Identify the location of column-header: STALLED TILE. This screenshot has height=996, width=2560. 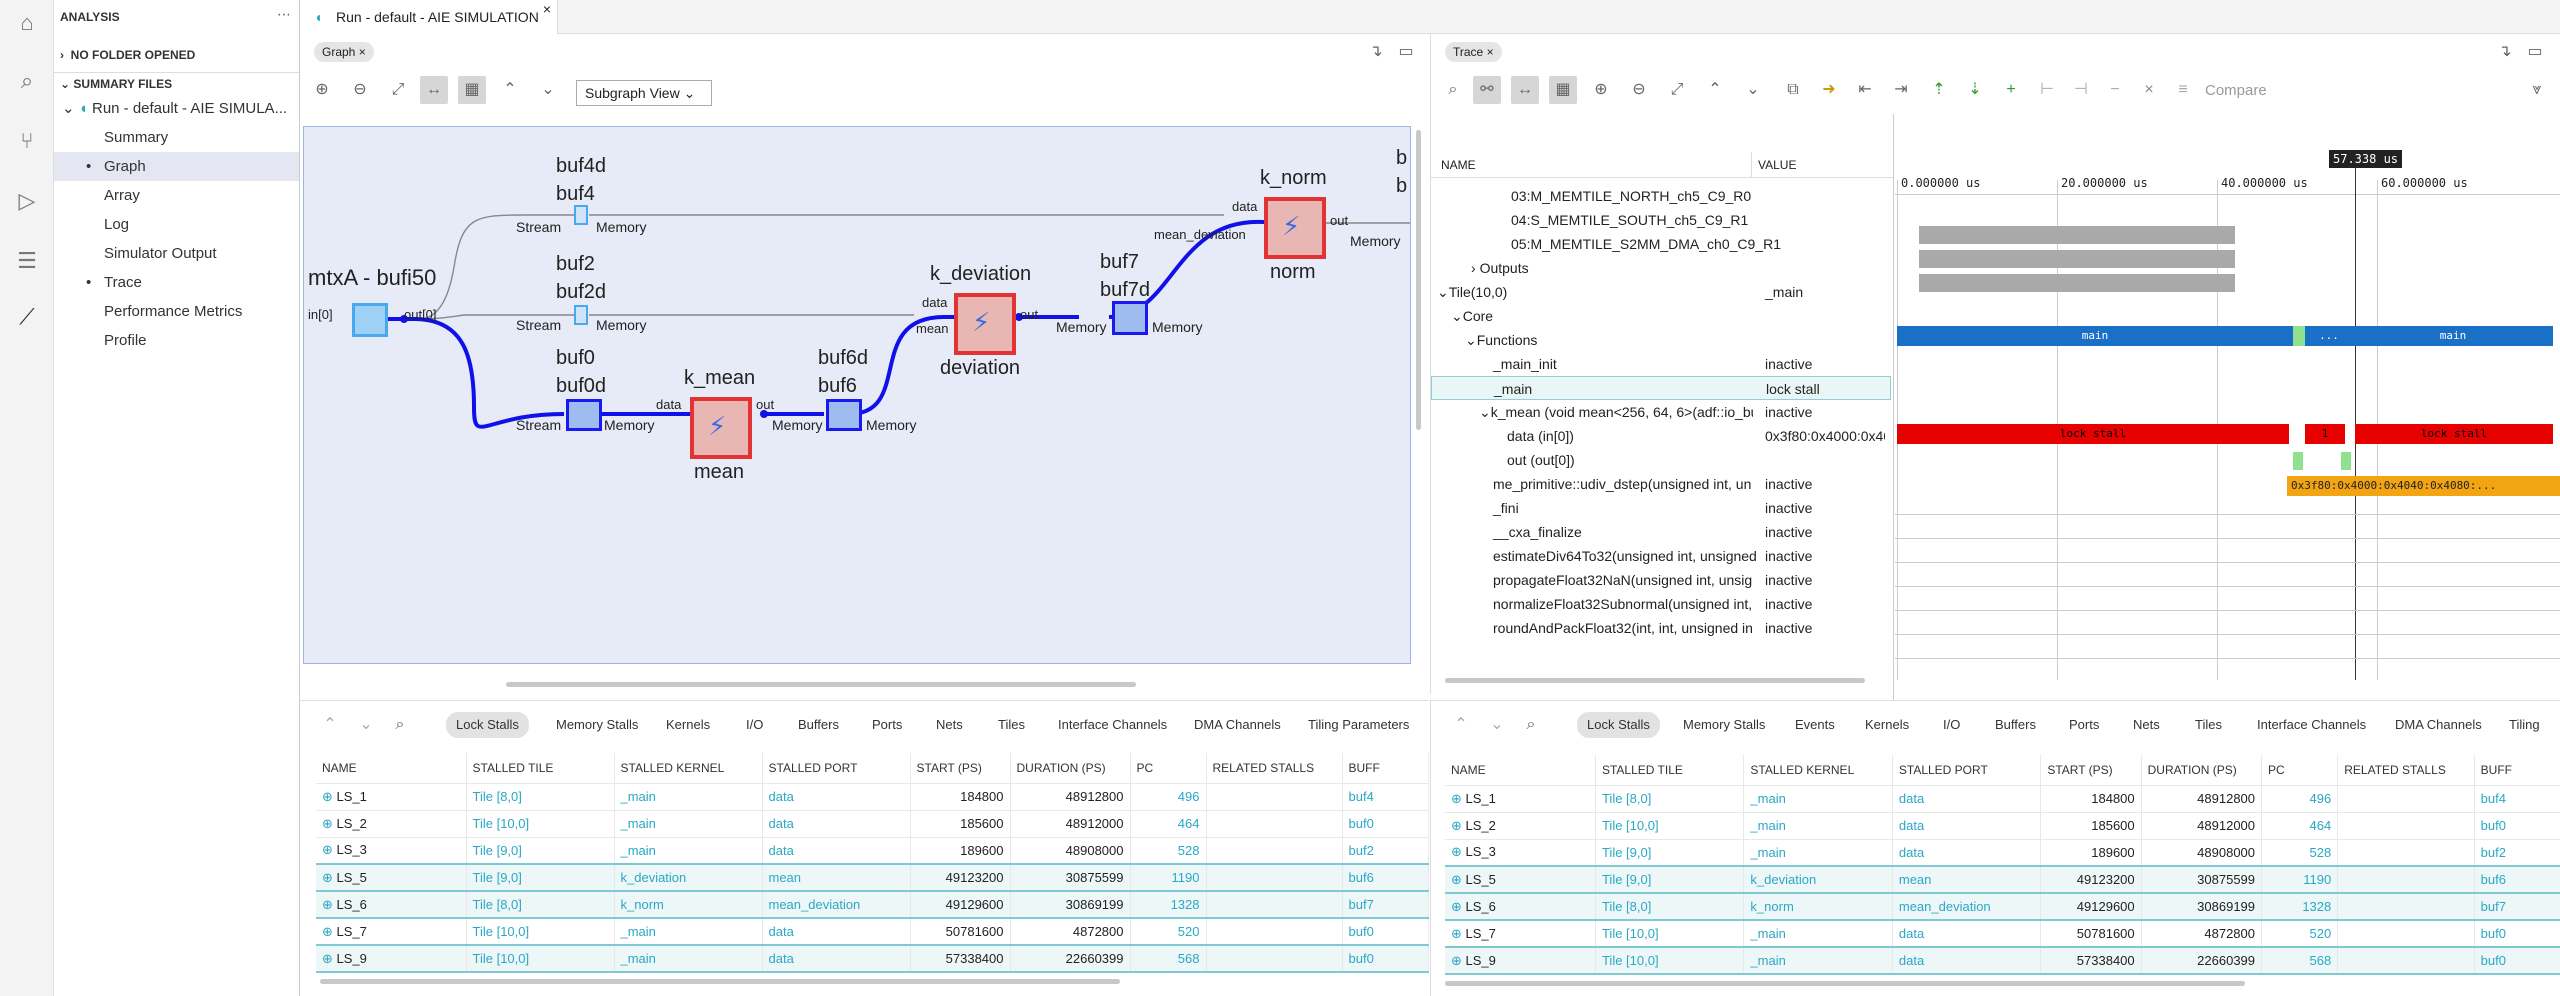
(1670, 770).